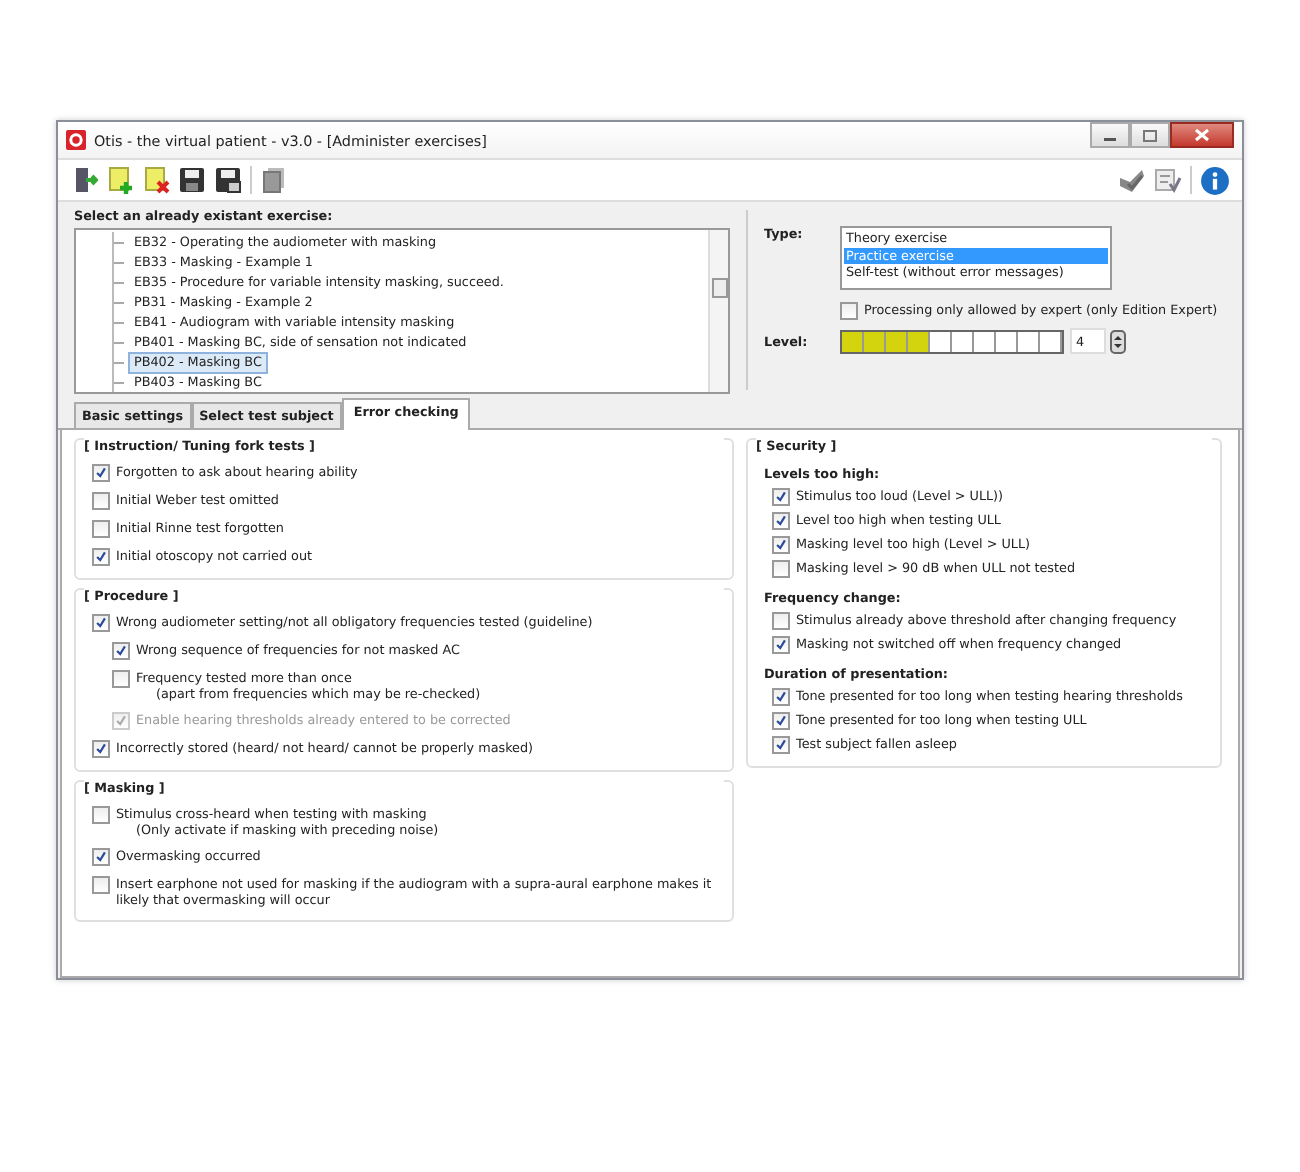 This screenshot has width=1300, height=1172. I want to click on save-icon, so click(192, 180).